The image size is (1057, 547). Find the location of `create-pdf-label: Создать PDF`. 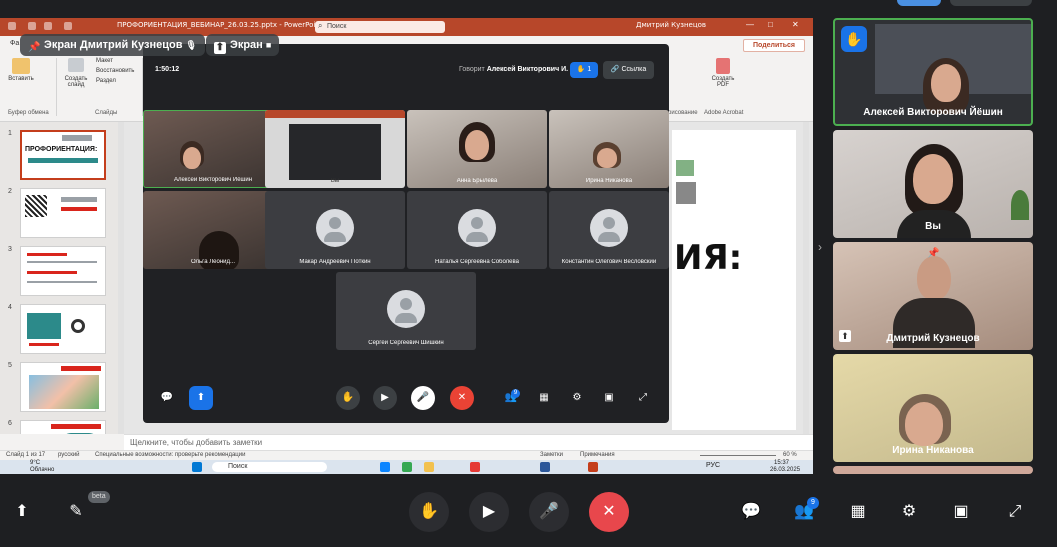

create-pdf-label: Создать PDF is located at coordinates (723, 82).